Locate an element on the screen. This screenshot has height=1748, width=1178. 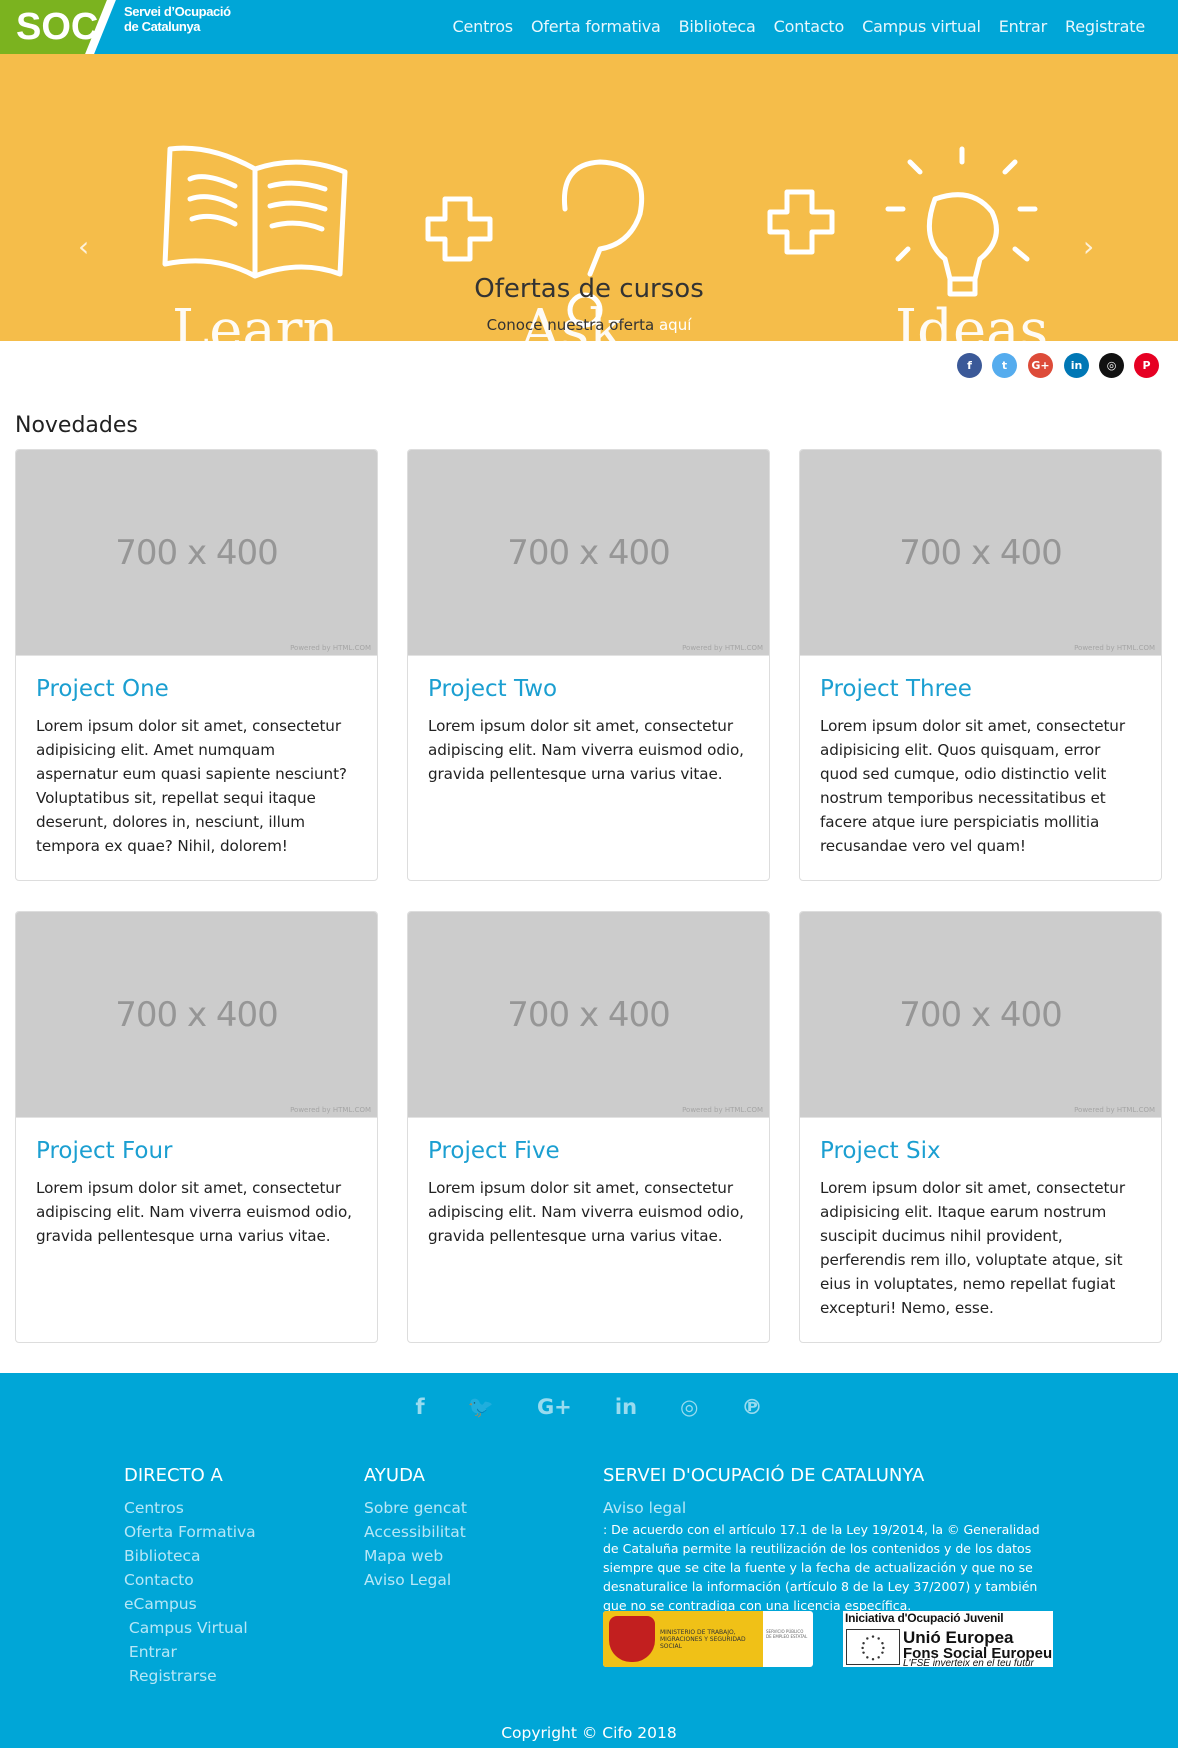
logo-soc-text: SOC is located at coordinates (57, 27).